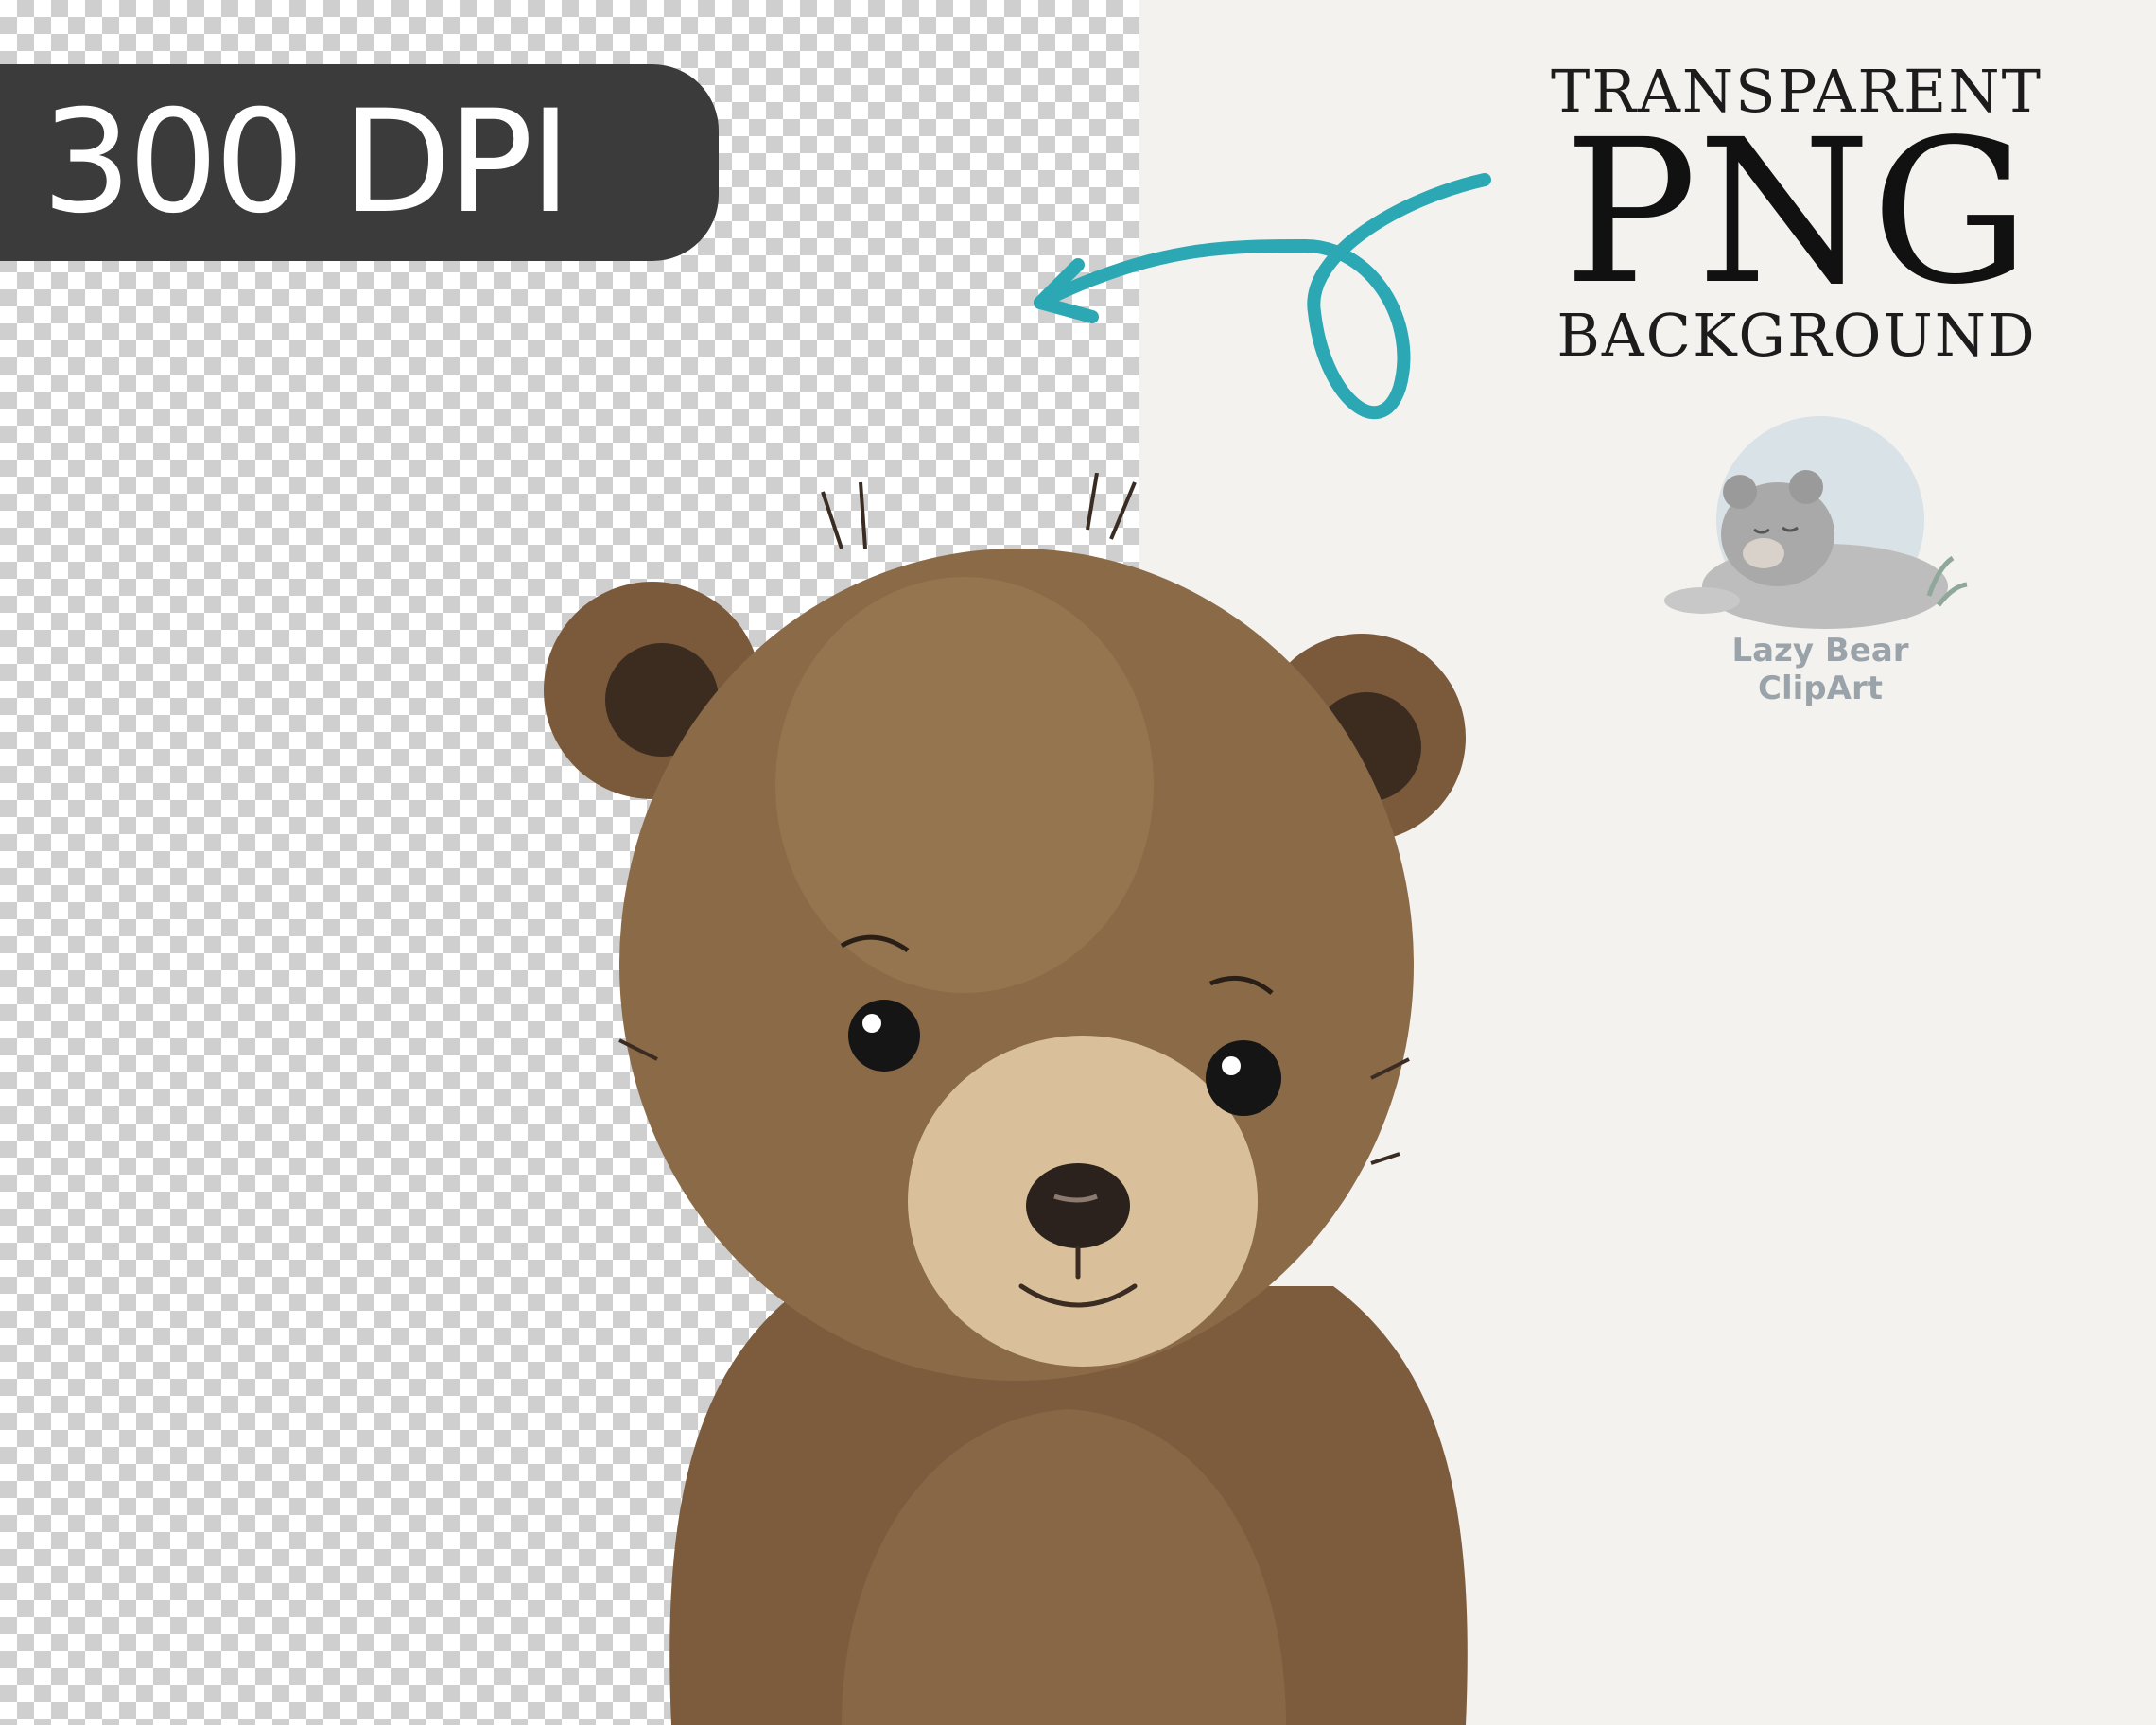  Describe the element at coordinates (1820, 669) in the screenshot. I see `logo-brand-name: Lazy Bear ClipArt` at that location.